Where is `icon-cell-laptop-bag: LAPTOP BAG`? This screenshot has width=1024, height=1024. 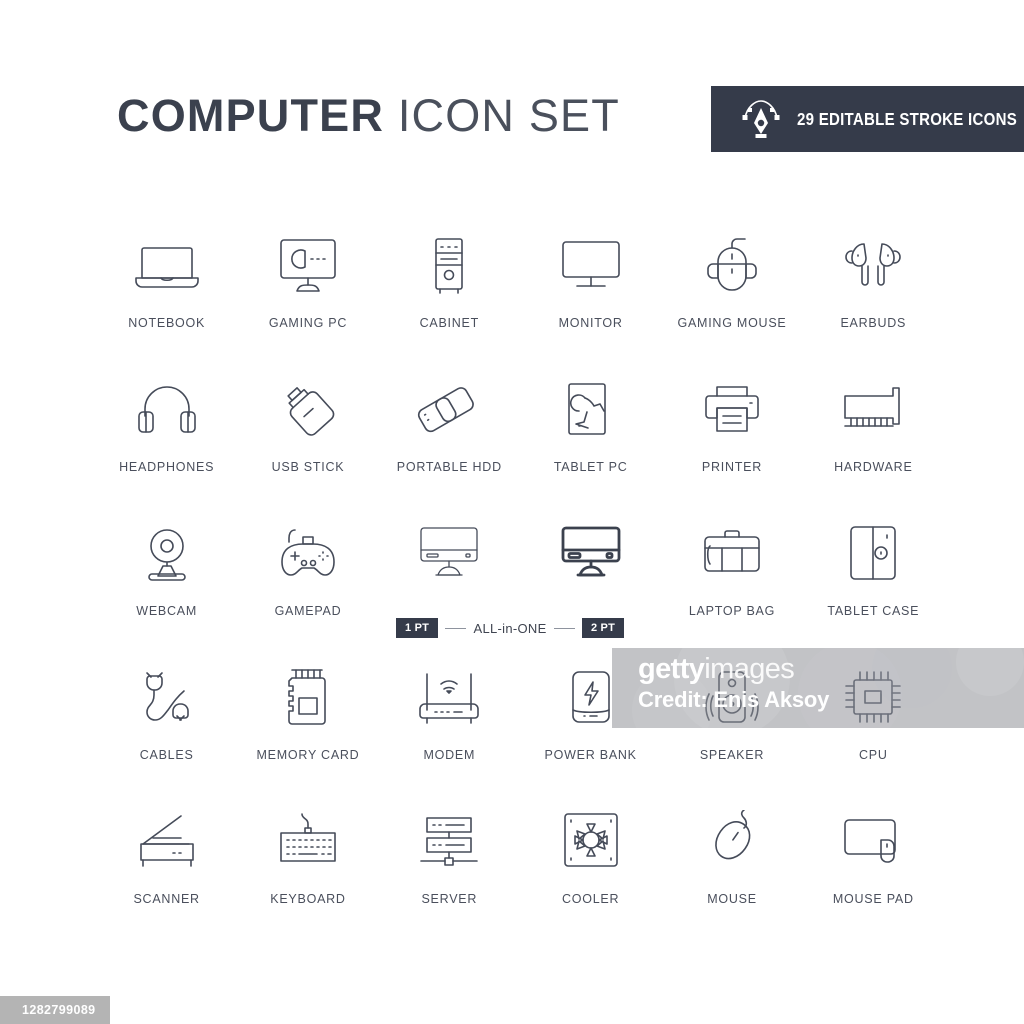 icon-cell-laptop-bag: LAPTOP BAG is located at coordinates (731, 582).